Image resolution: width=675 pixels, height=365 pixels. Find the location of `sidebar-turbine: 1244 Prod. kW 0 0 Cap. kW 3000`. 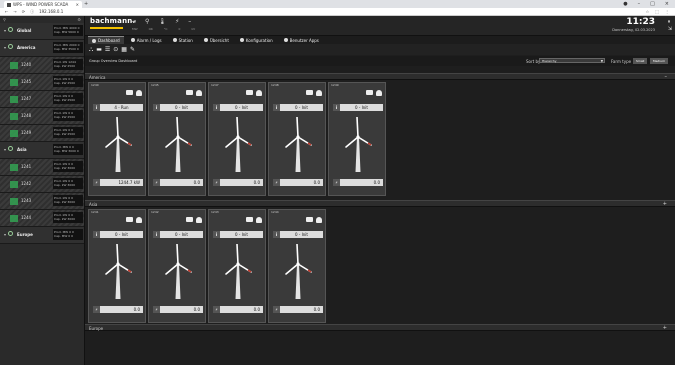

sidebar-turbine: 1244 Prod. kW 0 0 Cap. kW 3000 is located at coordinates (42, 218).